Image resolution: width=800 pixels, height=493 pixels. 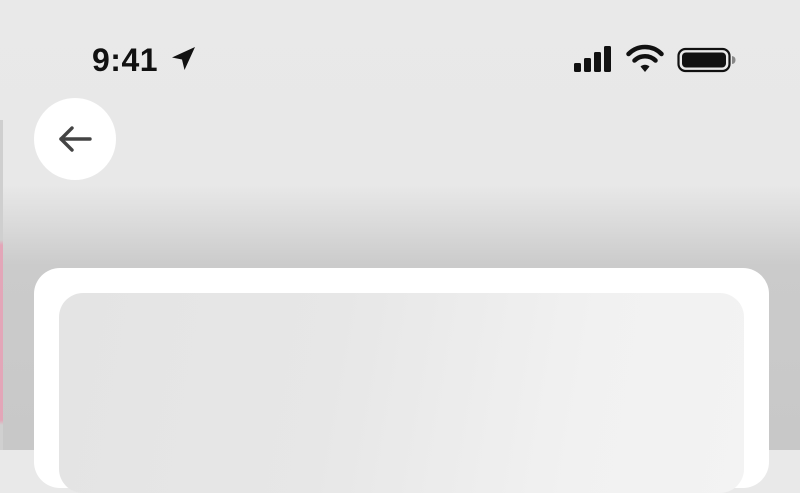 I want to click on location-arrow-icon, so click(x=183, y=58).